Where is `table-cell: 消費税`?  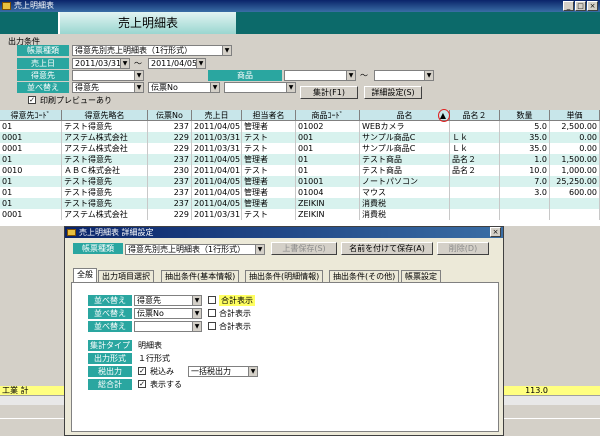 table-cell: 消費税 is located at coordinates (405, 214).